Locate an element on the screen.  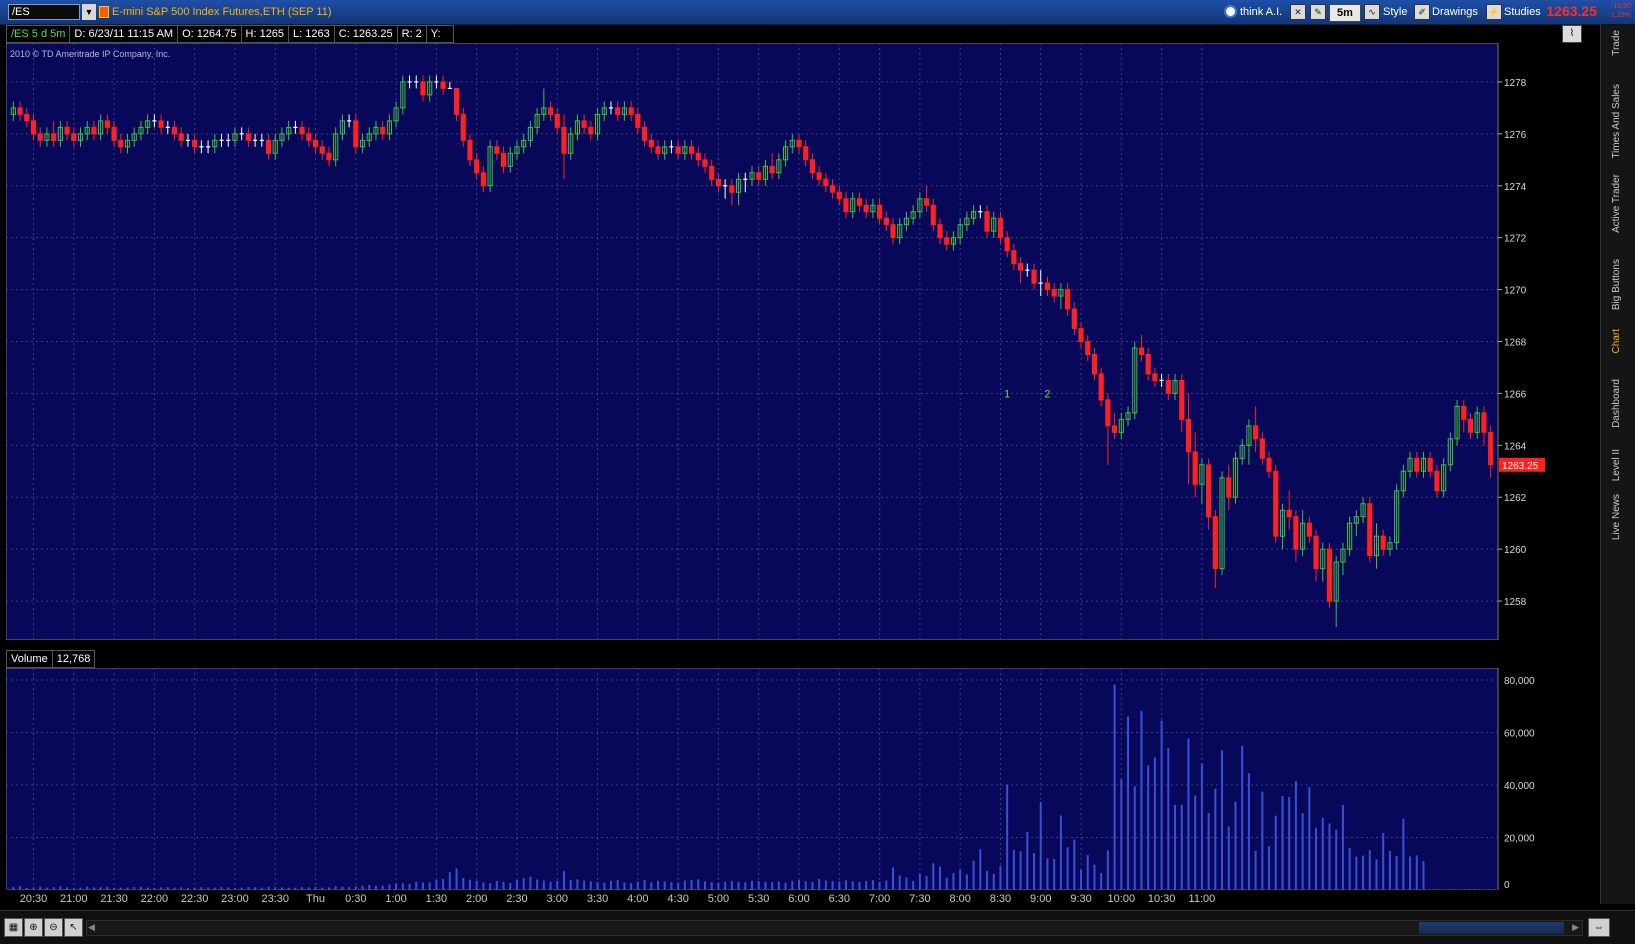
side-tab-active-trader: Active Trader is located at coordinates (1616, 203).